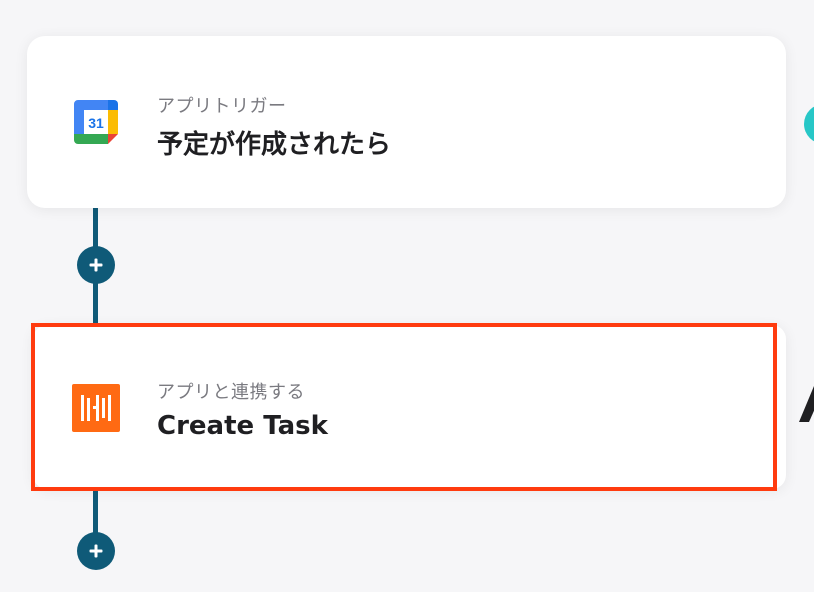  I want to click on calendar-day-number: 31, so click(96, 123).